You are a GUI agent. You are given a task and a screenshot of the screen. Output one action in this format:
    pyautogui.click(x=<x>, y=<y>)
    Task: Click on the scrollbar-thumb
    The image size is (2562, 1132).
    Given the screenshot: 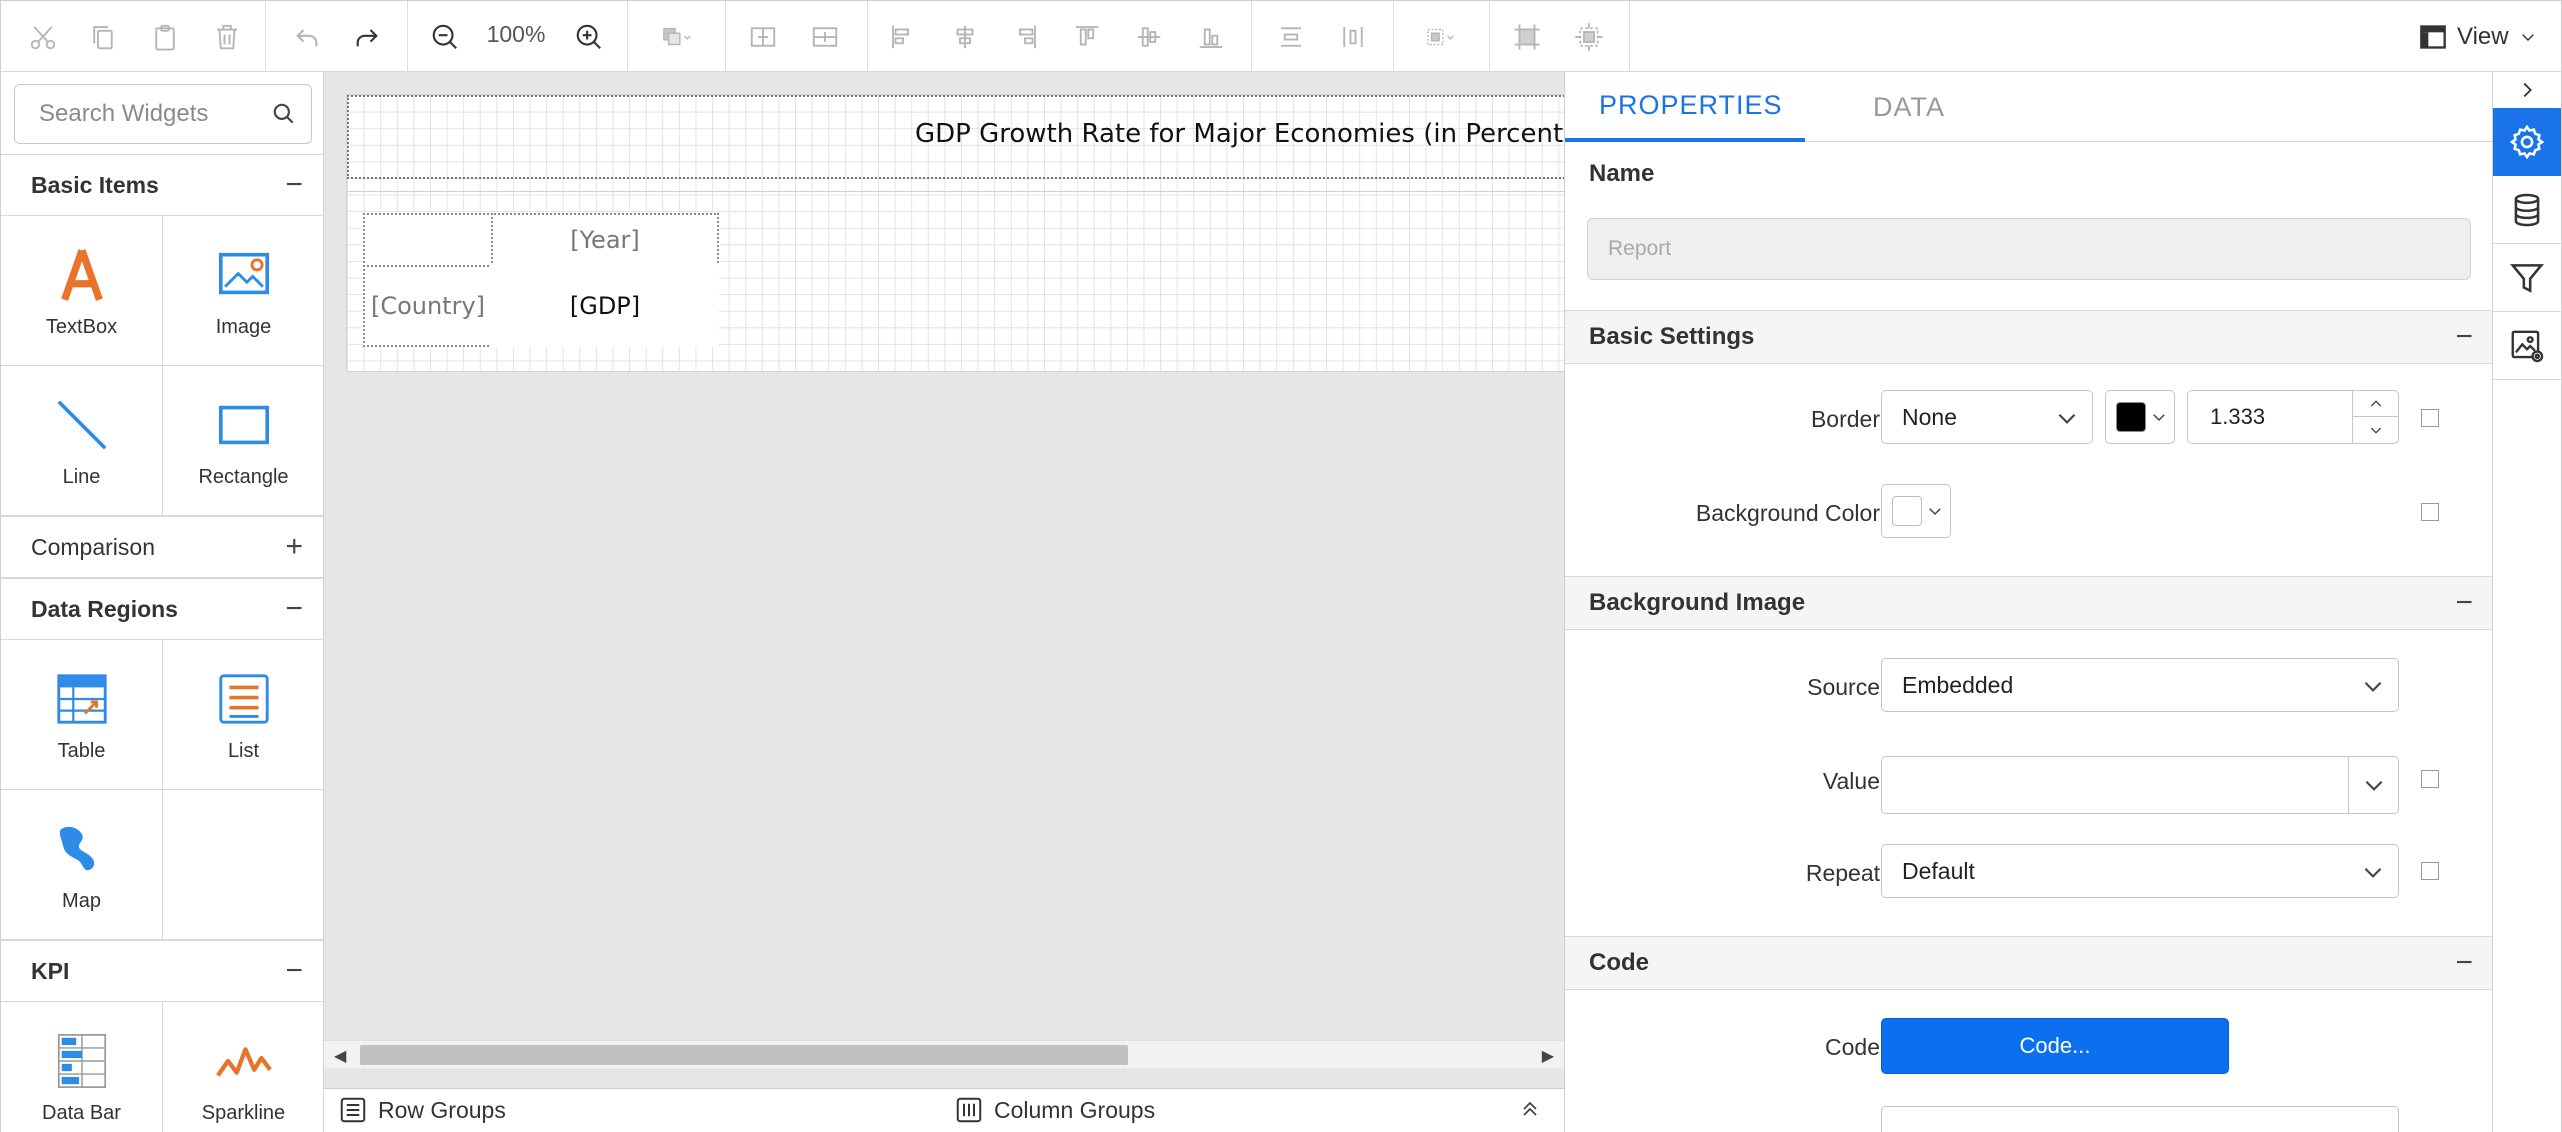 What is the action you would take?
    pyautogui.click(x=744, y=1055)
    